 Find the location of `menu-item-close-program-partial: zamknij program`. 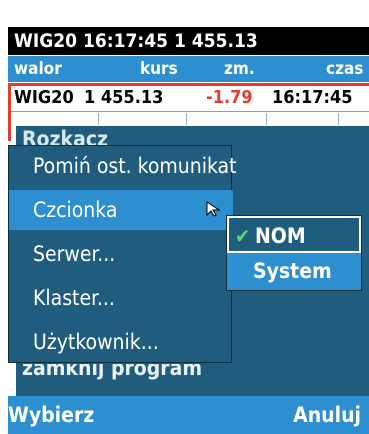

menu-item-close-program-partial: zamknij program is located at coordinates (172, 373).